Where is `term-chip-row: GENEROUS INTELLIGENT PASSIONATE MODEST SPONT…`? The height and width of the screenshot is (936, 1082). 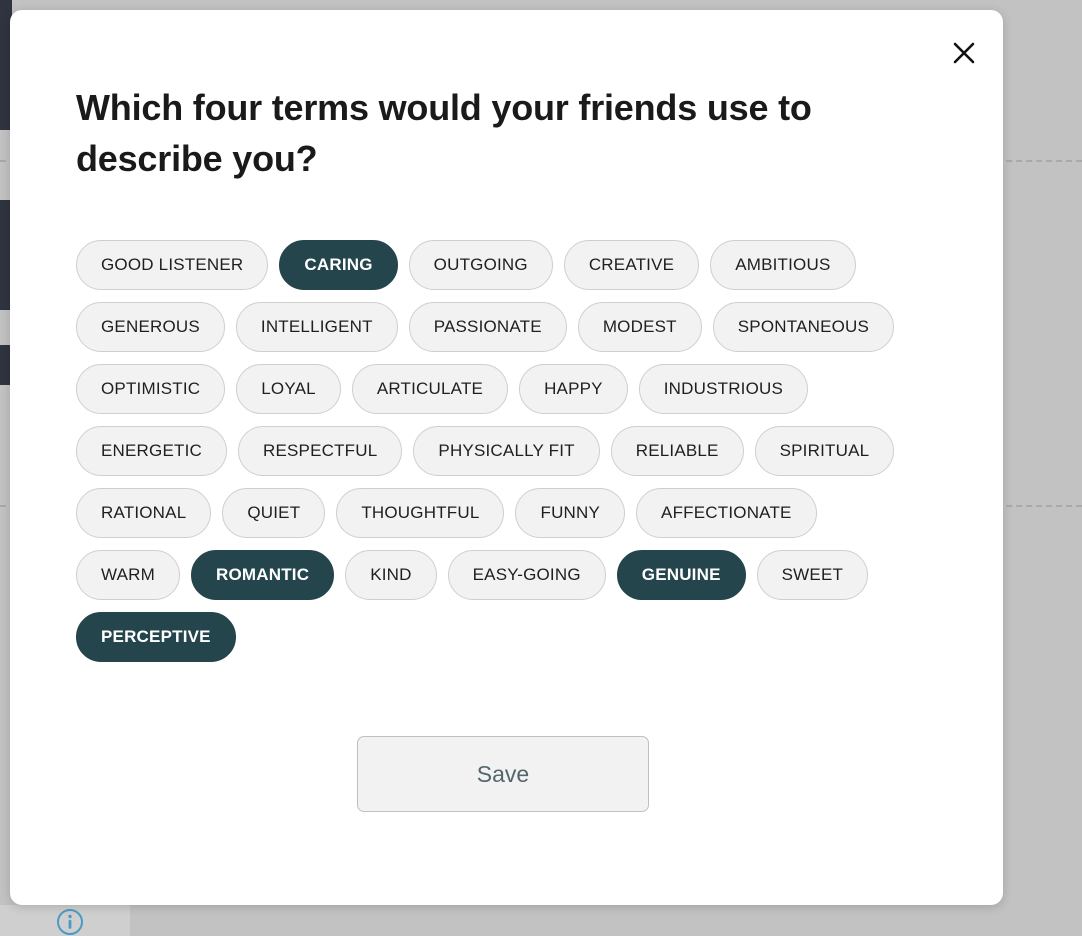
term-chip-row: GENEROUS INTELLIGENT PASSIONATE MODEST SPONT… is located at coordinates (509, 327).